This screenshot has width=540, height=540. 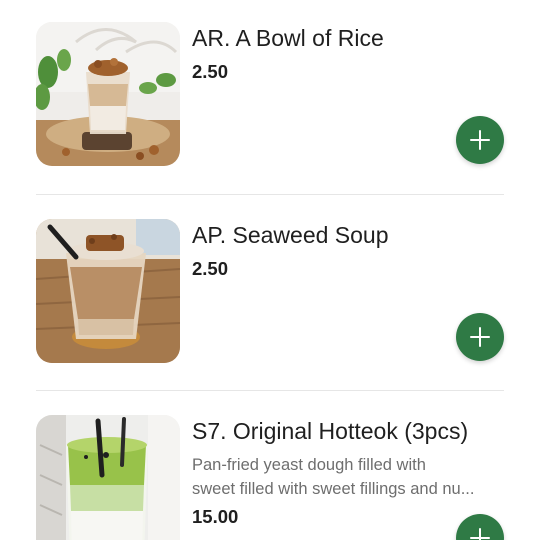 What do you see at coordinates (348, 250) in the screenshot?
I see `item-info: AP. Seaweed Soup 2.50` at bounding box center [348, 250].